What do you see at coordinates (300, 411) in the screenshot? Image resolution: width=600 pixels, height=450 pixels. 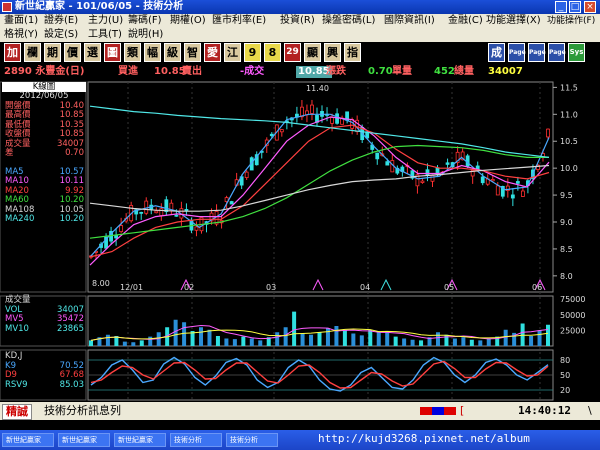 I see `status-bar: 精誠 技術分析訊息列 [ 14:40:12 \` at bounding box center [300, 411].